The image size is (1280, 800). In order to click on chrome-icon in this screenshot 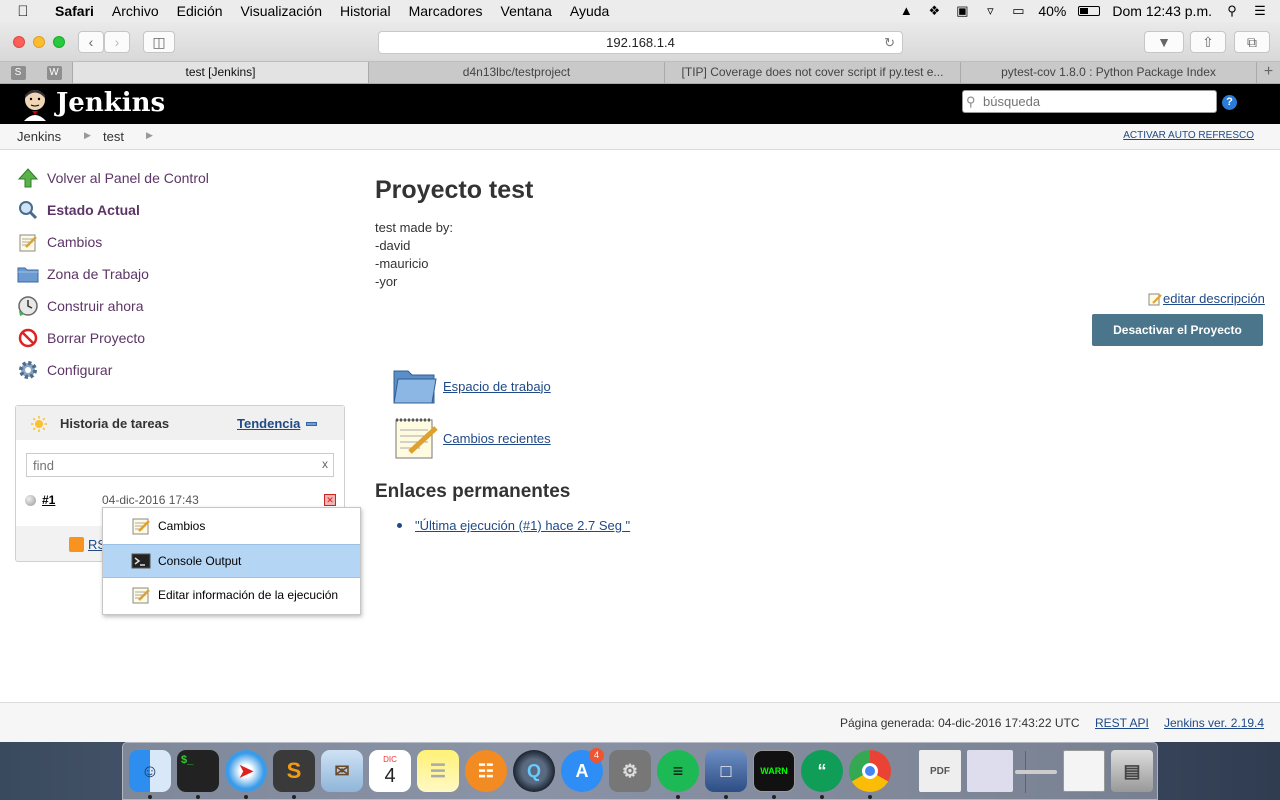, I will do `click(870, 771)`.